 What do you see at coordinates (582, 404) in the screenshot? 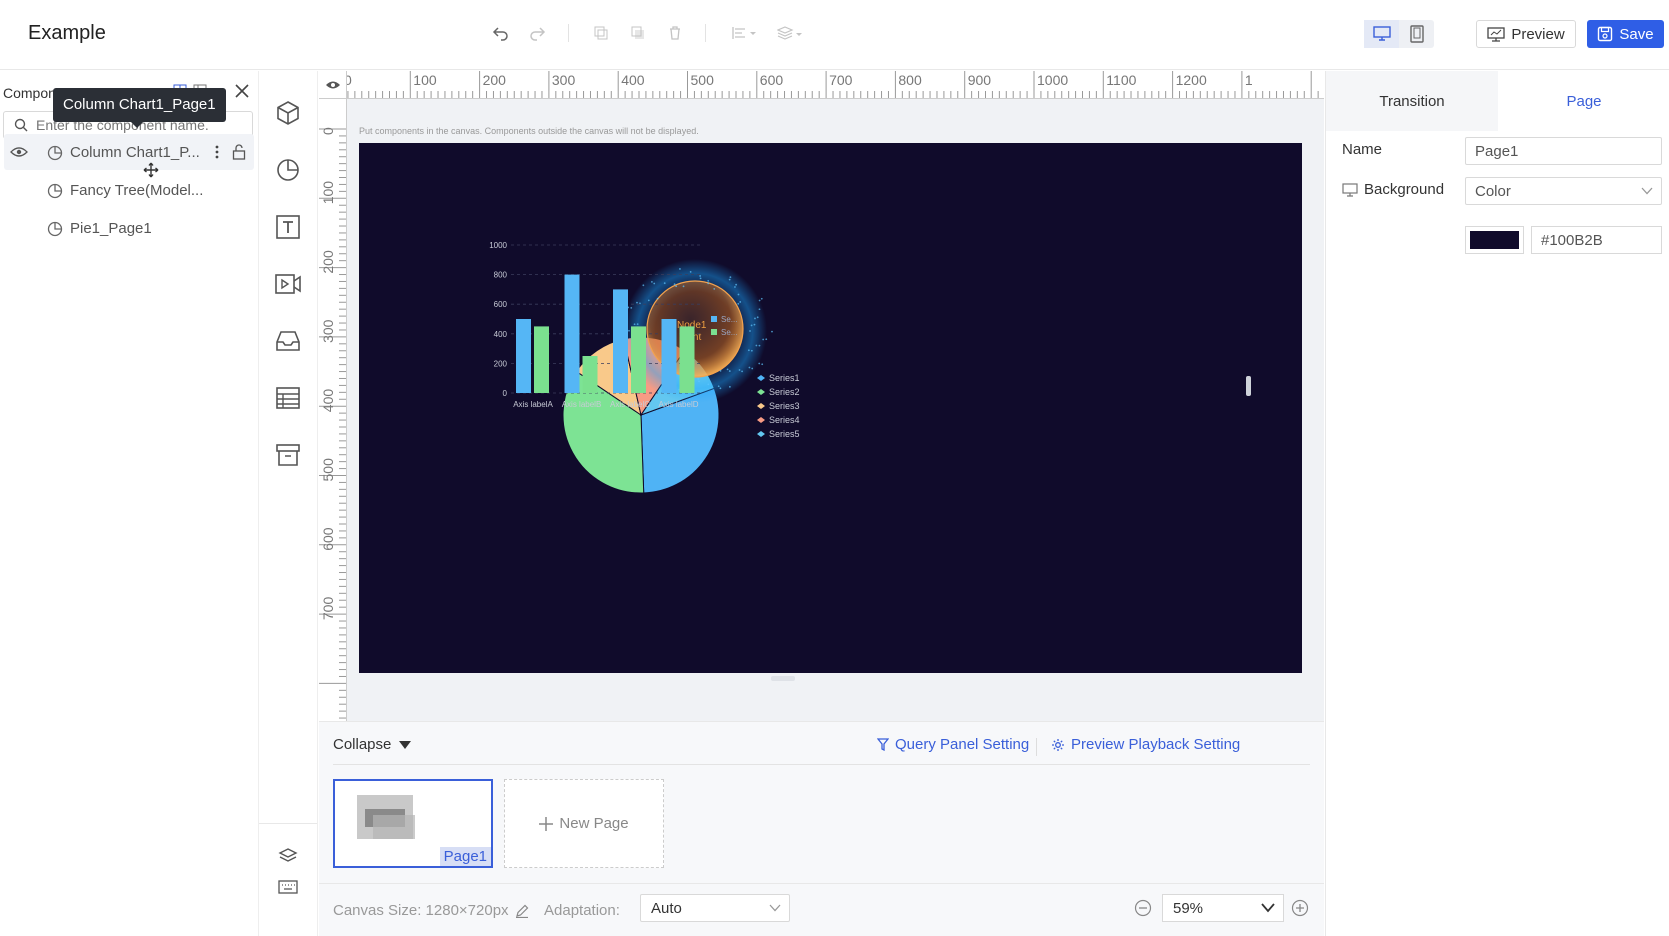
I see `x-tick-label: Axis labelB` at bounding box center [582, 404].